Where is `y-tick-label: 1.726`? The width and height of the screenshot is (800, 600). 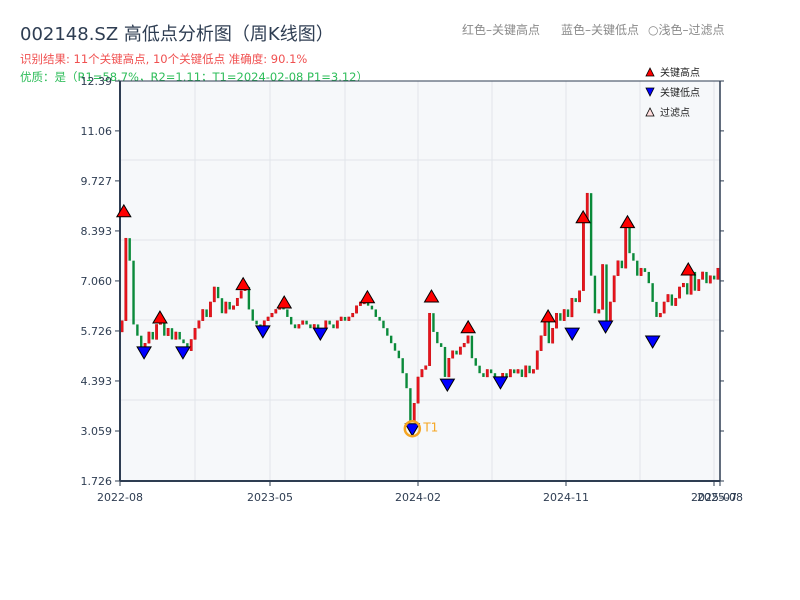 y-tick-label: 1.726 is located at coordinates (97, 481).